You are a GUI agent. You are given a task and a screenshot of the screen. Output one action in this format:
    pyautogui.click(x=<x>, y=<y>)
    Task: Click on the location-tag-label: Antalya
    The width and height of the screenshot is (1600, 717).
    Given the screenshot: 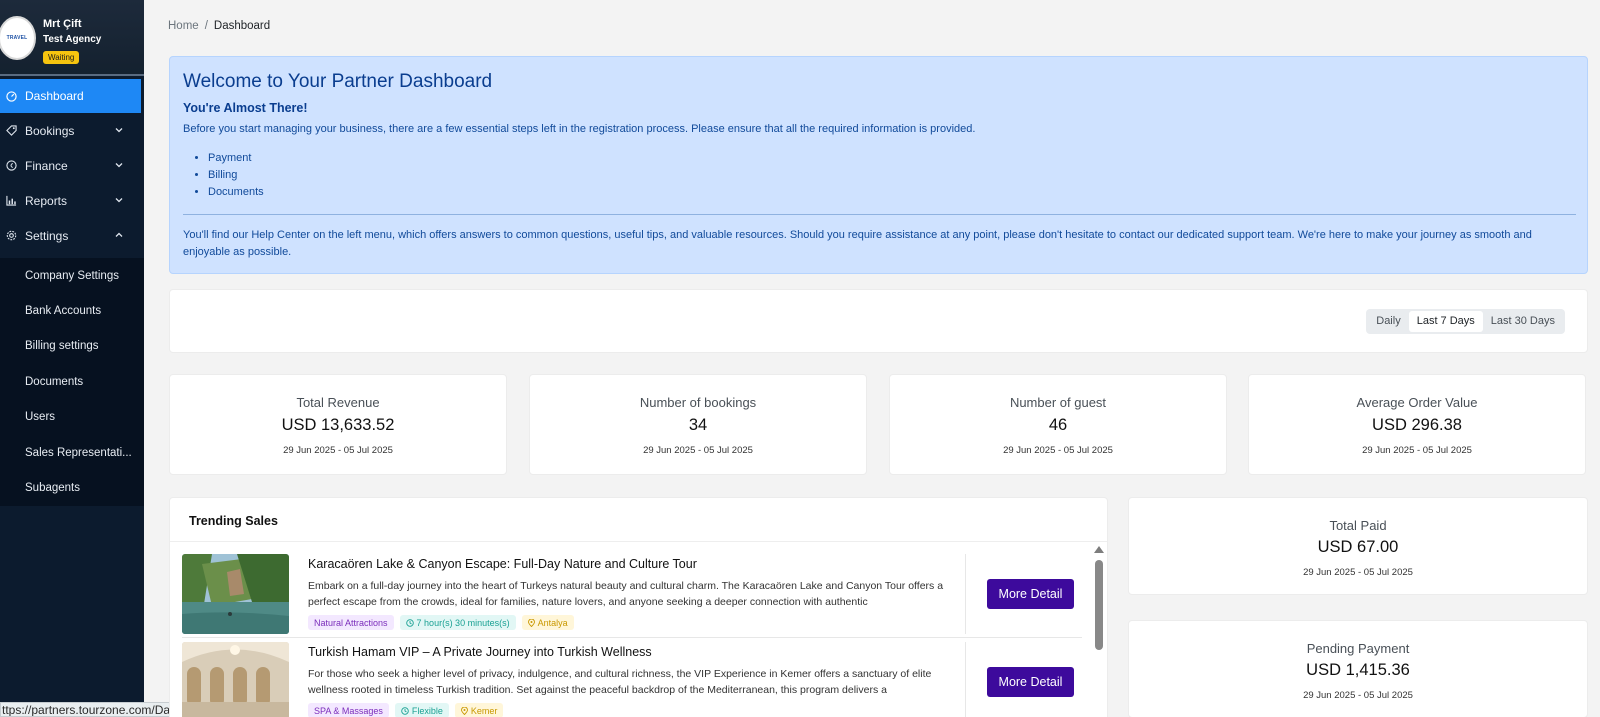 What is the action you would take?
    pyautogui.click(x=552, y=622)
    